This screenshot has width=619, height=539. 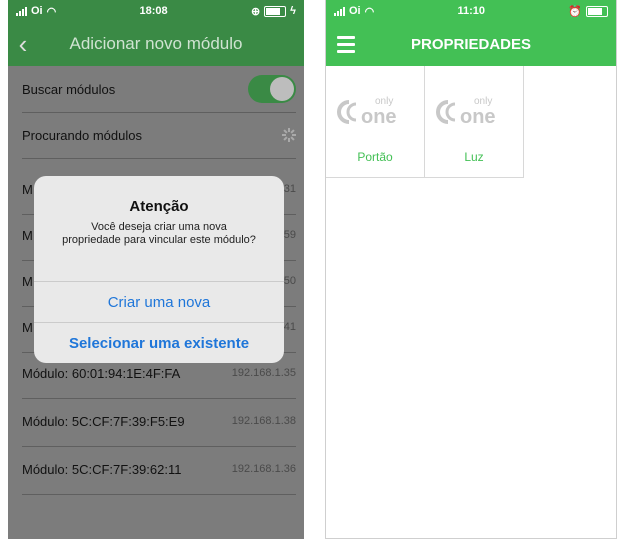 I want to click on location-icon: ⊕, so click(x=255, y=11).